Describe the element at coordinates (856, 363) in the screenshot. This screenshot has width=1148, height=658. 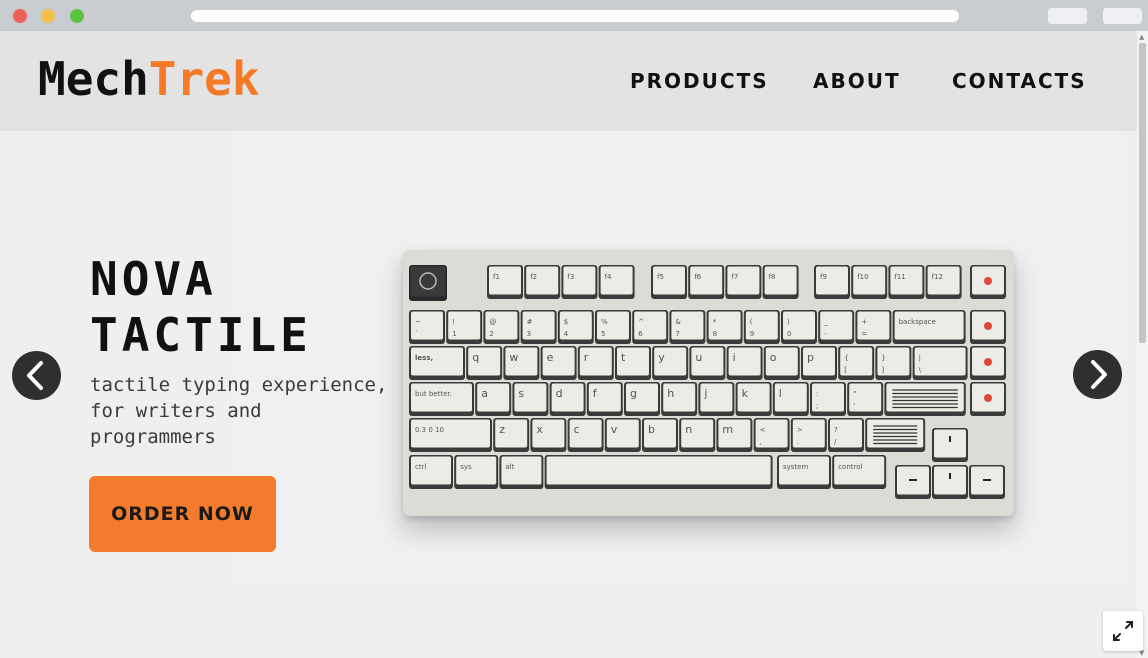
I see `punct-key: {[` at that location.